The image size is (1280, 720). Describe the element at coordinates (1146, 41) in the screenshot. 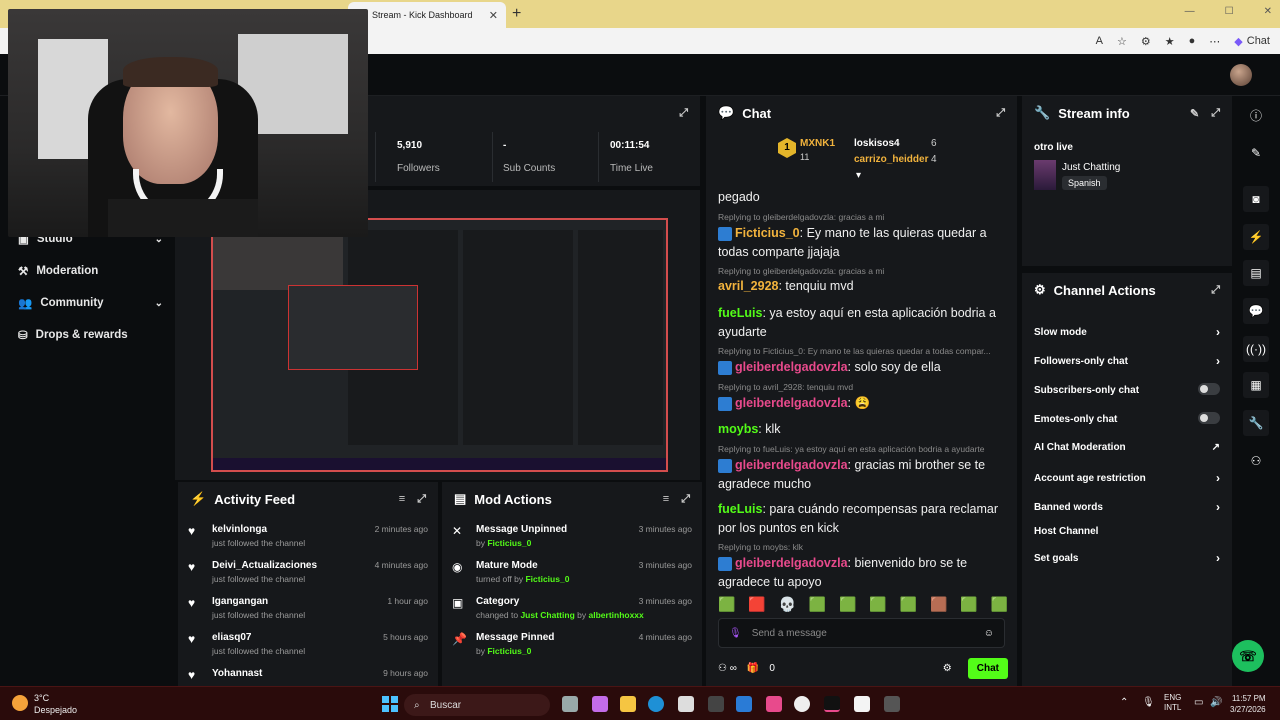

I see `extensions-icon: ⚙` at that location.